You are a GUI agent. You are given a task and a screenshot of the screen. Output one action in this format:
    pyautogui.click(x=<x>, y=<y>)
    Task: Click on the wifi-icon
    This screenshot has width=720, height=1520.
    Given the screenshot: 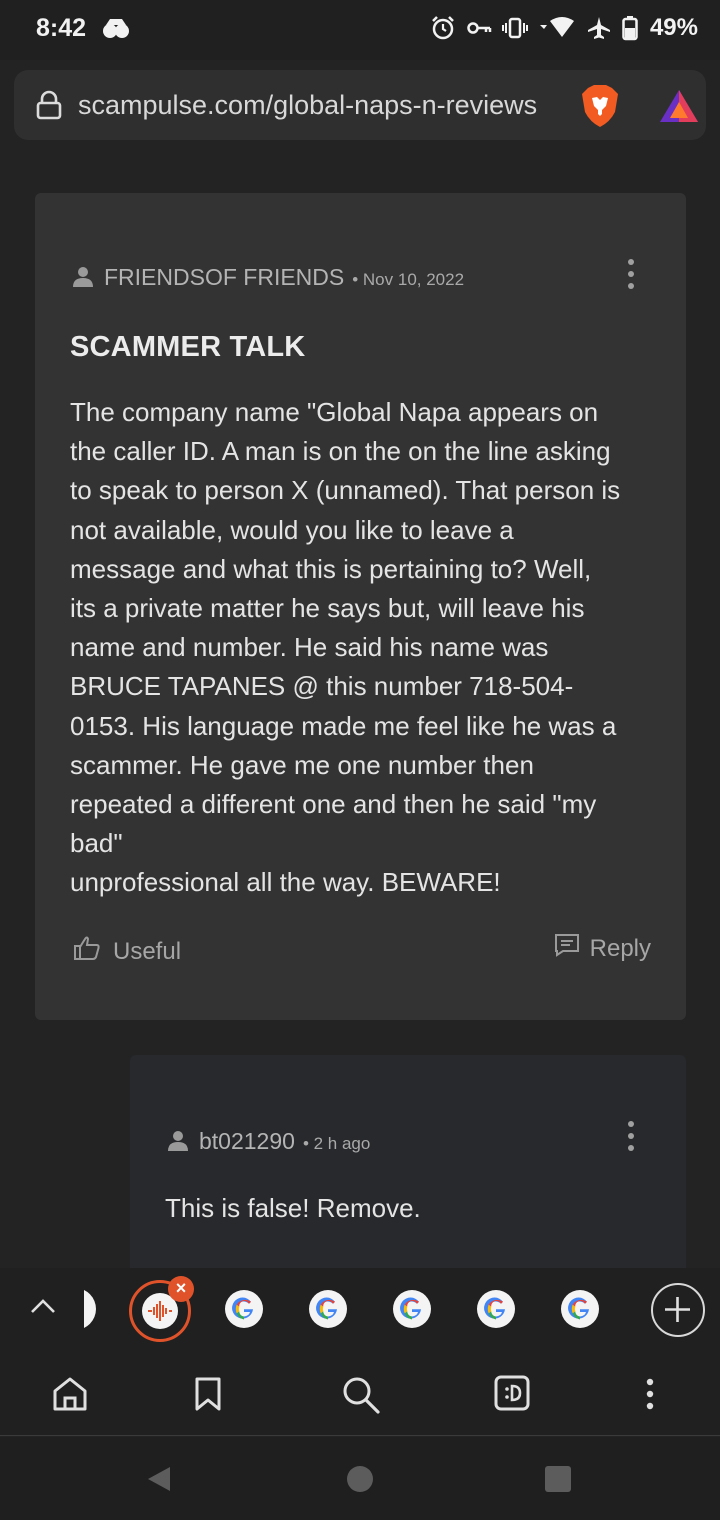 What is the action you would take?
    pyautogui.click(x=557, y=28)
    